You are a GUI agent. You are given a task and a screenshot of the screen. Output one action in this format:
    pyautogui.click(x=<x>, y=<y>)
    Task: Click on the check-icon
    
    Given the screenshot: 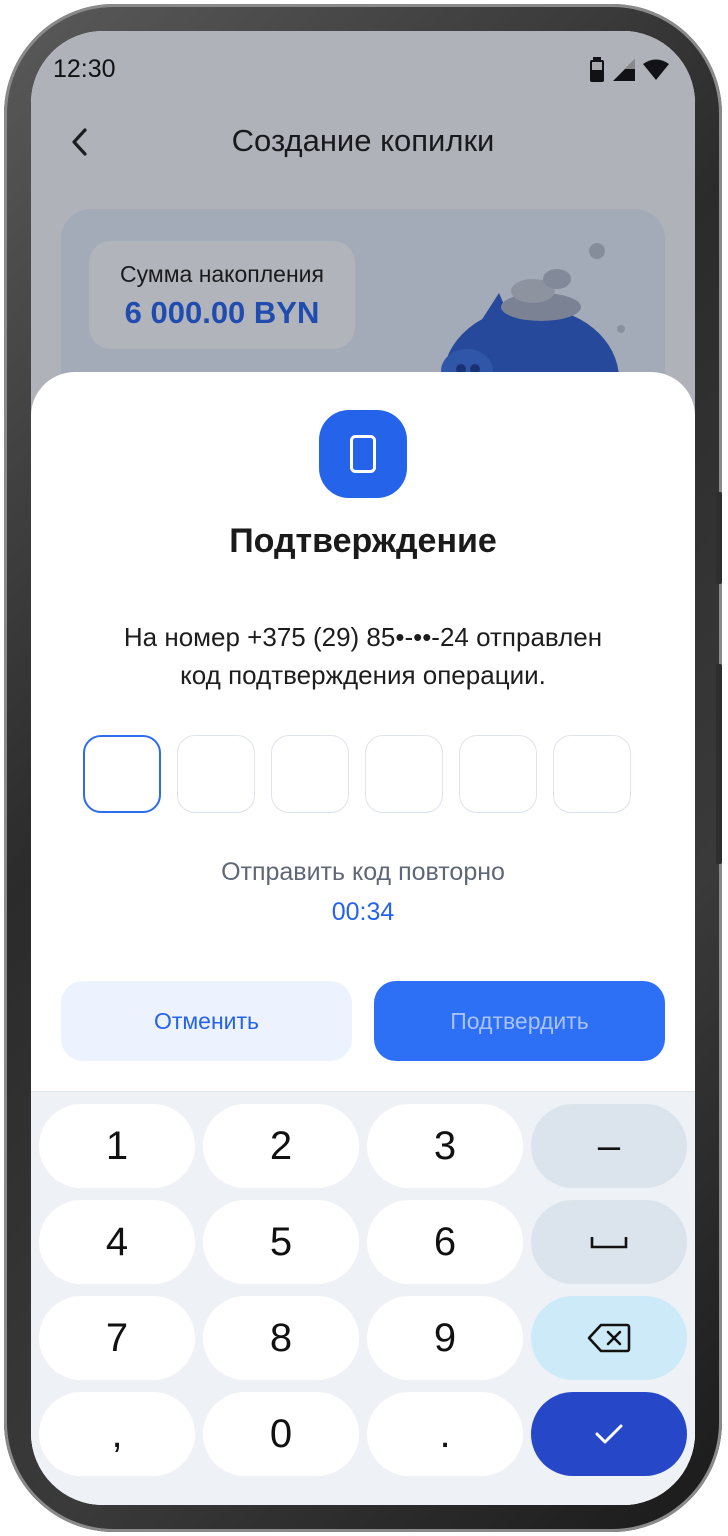 What is the action you would take?
    pyautogui.click(x=609, y=1434)
    